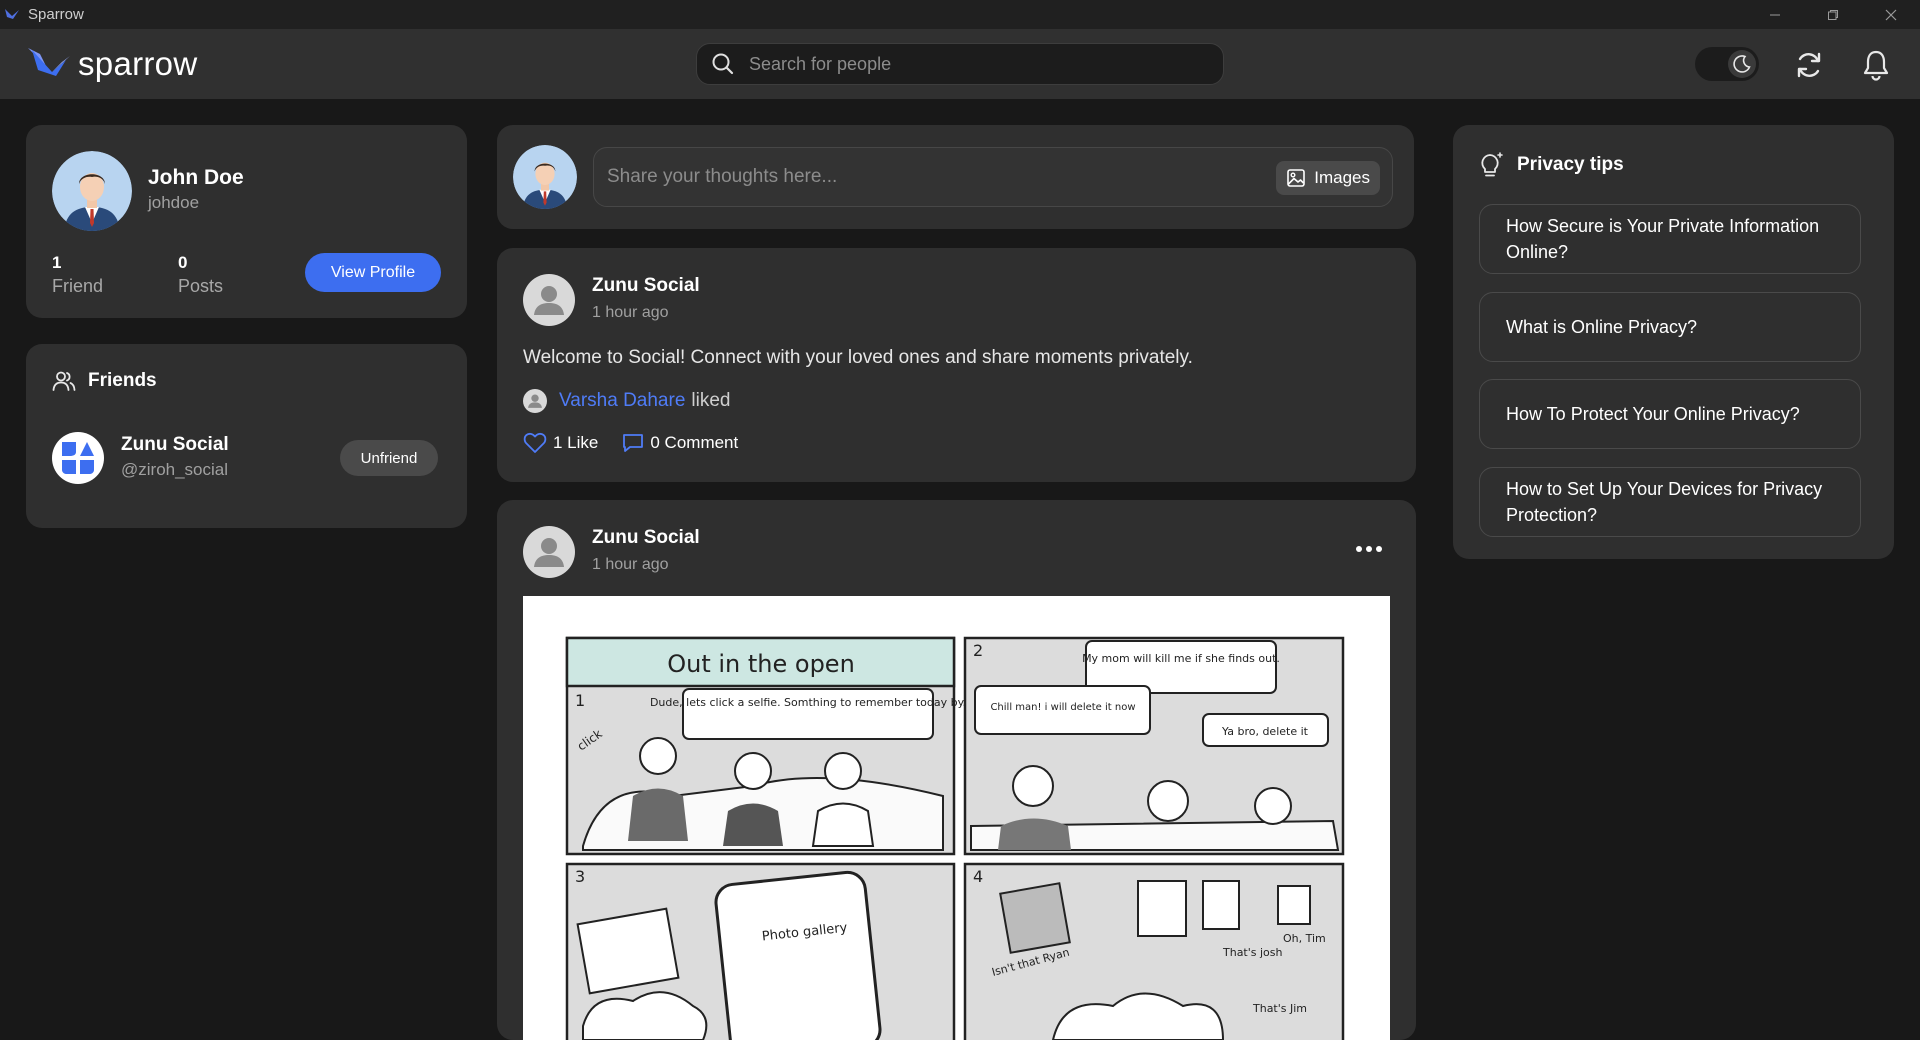 Image resolution: width=1920 pixels, height=1040 pixels. I want to click on window-title: Sparrow, so click(56, 14).